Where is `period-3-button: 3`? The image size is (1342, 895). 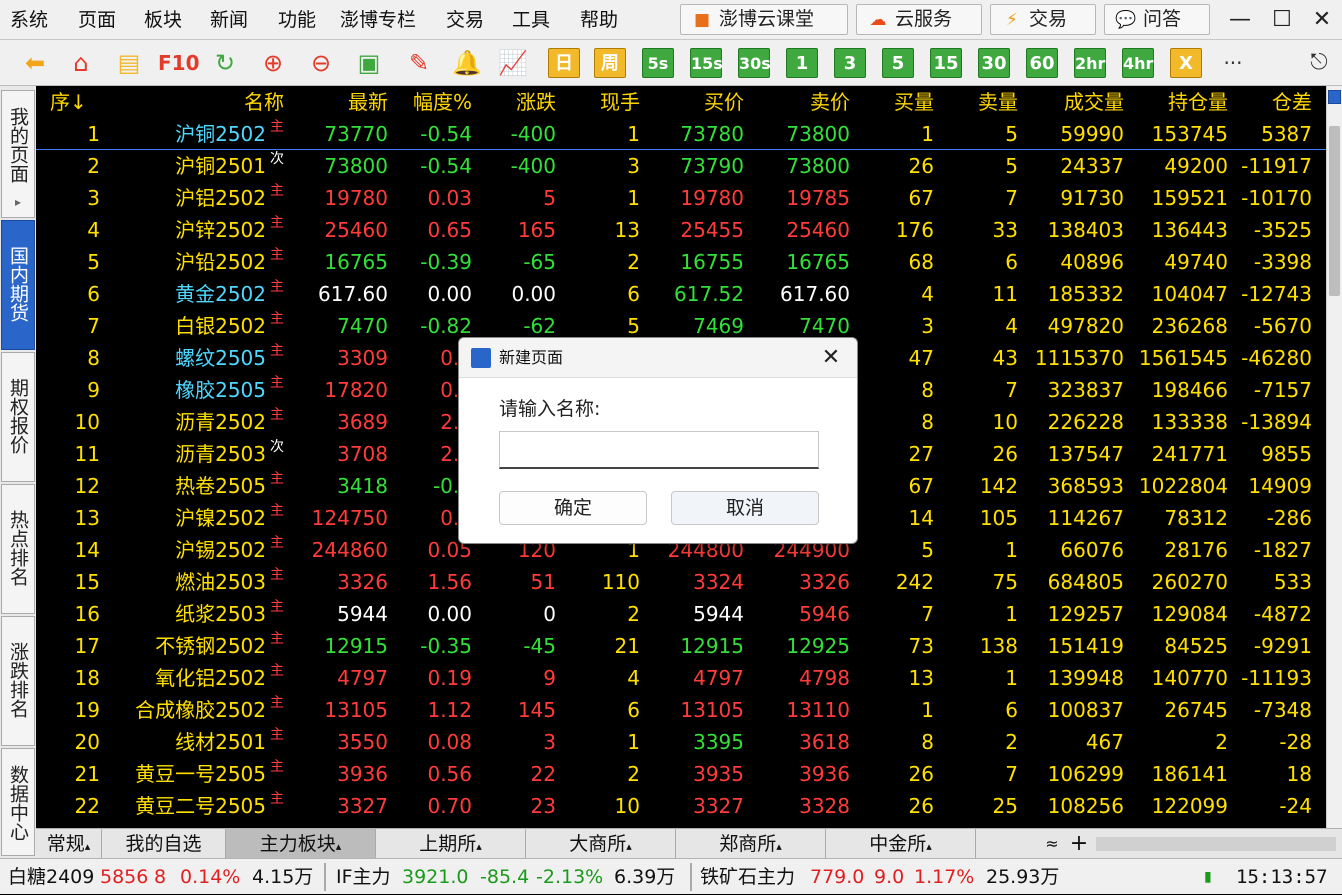
period-3-button: 3 is located at coordinates (850, 63).